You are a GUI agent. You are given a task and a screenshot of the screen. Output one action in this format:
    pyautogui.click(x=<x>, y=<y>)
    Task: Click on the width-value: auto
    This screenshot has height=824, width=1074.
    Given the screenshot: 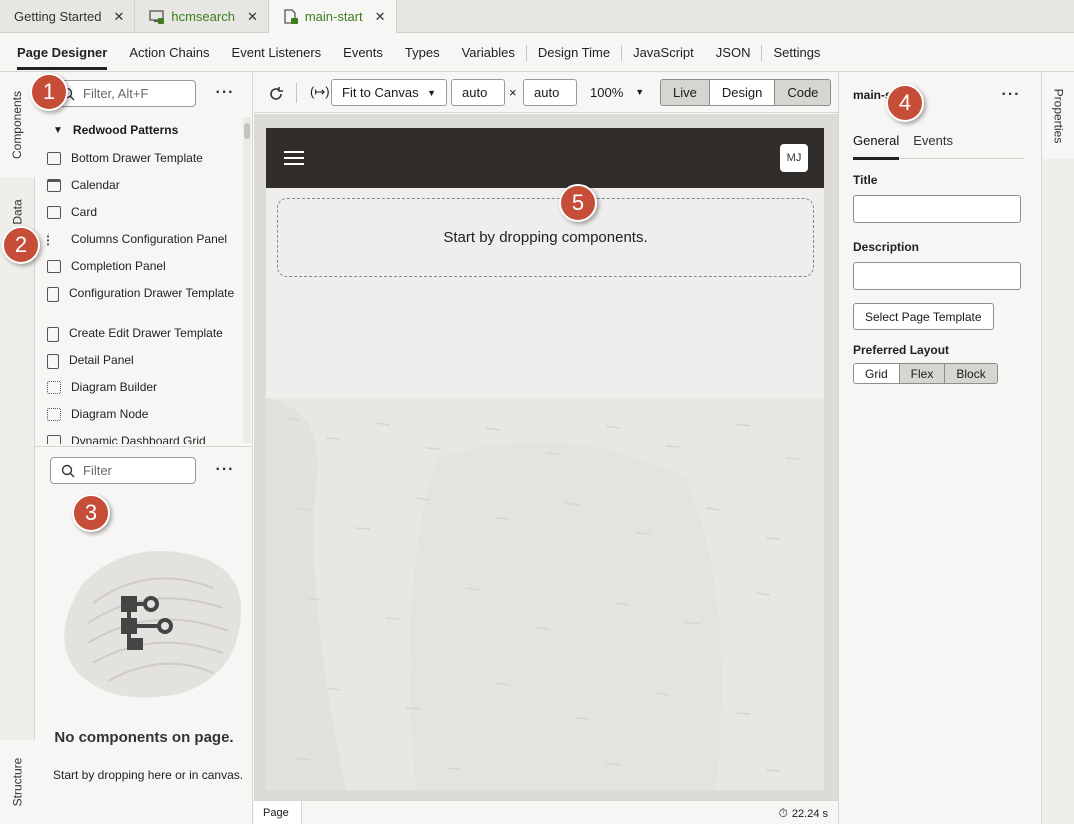 What is the action you would take?
    pyautogui.click(x=475, y=92)
    